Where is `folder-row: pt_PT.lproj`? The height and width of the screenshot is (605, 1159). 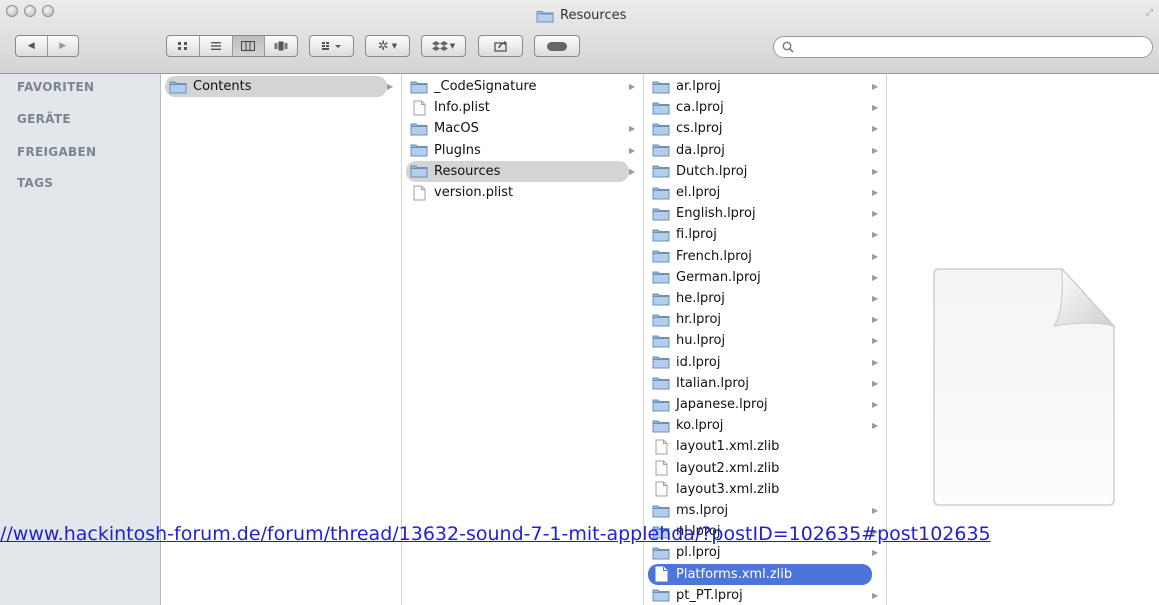
folder-row: pt_PT.lproj is located at coordinates (754, 595).